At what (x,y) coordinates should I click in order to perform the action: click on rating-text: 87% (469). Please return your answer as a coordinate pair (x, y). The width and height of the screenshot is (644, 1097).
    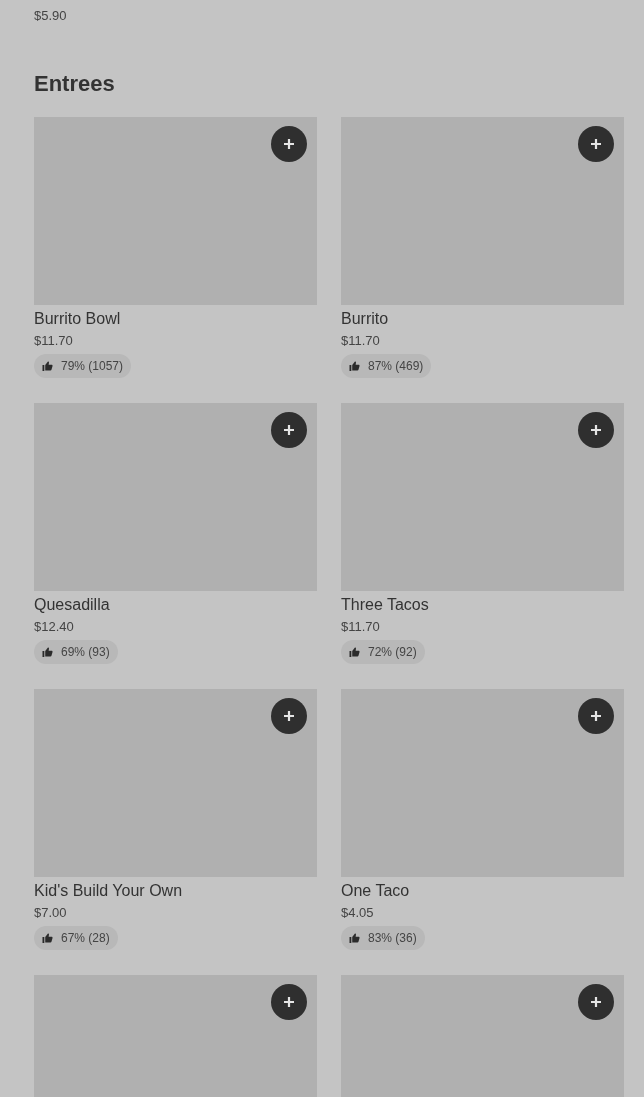
    Looking at the image, I should click on (396, 366).